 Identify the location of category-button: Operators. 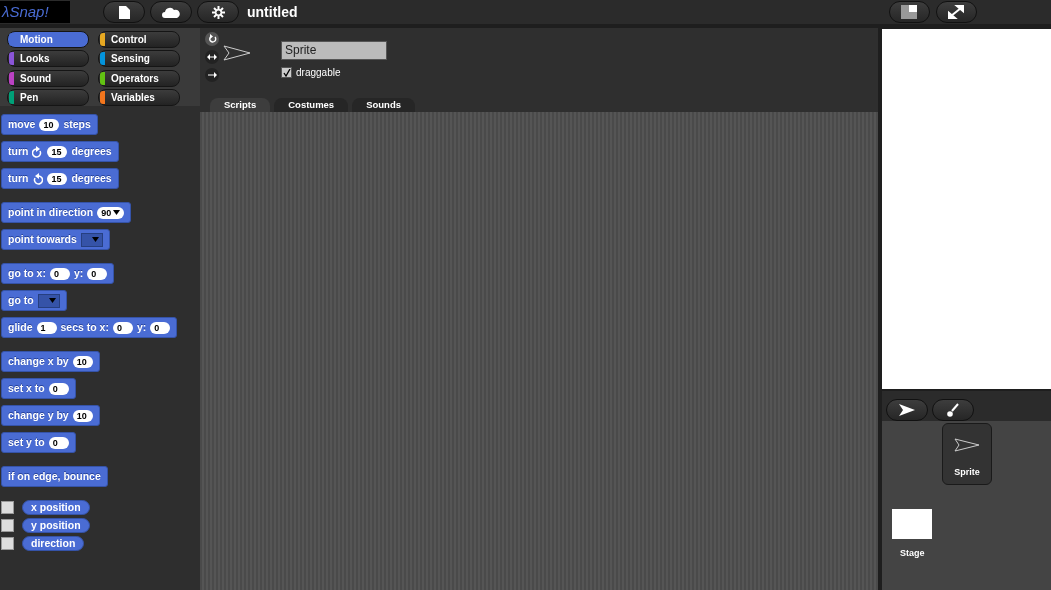
(139, 78).